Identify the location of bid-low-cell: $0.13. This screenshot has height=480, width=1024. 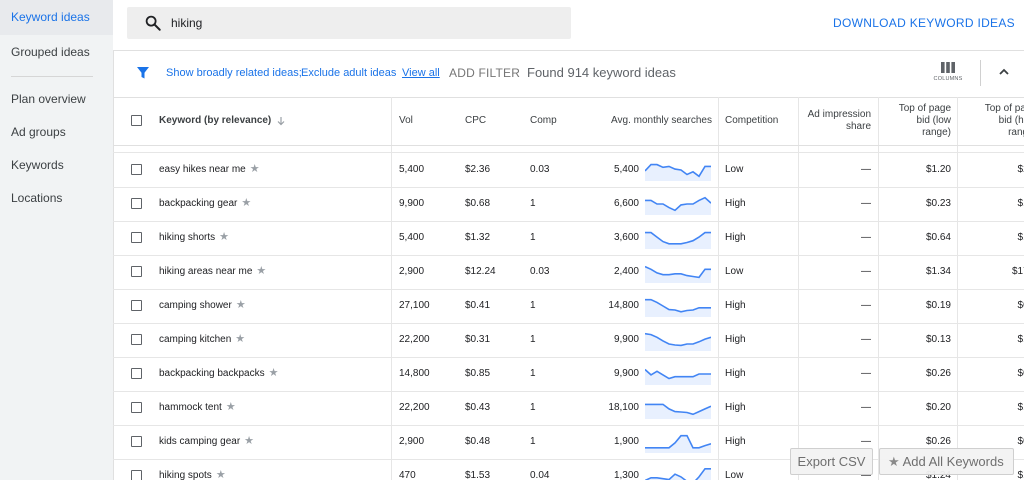
(938, 339).